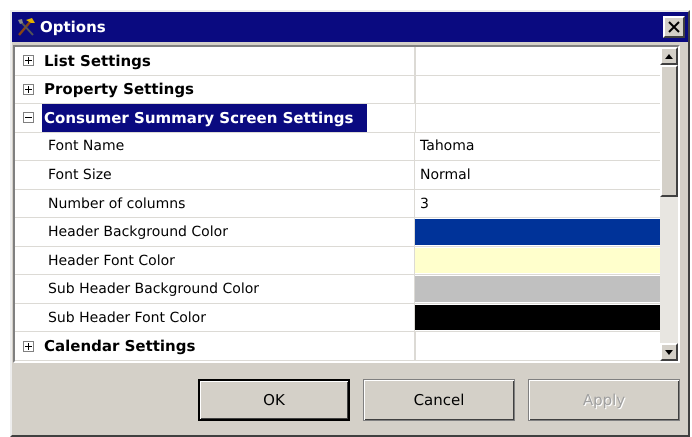  Describe the element at coordinates (537, 175) in the screenshot. I see `property-value: Normal` at that location.